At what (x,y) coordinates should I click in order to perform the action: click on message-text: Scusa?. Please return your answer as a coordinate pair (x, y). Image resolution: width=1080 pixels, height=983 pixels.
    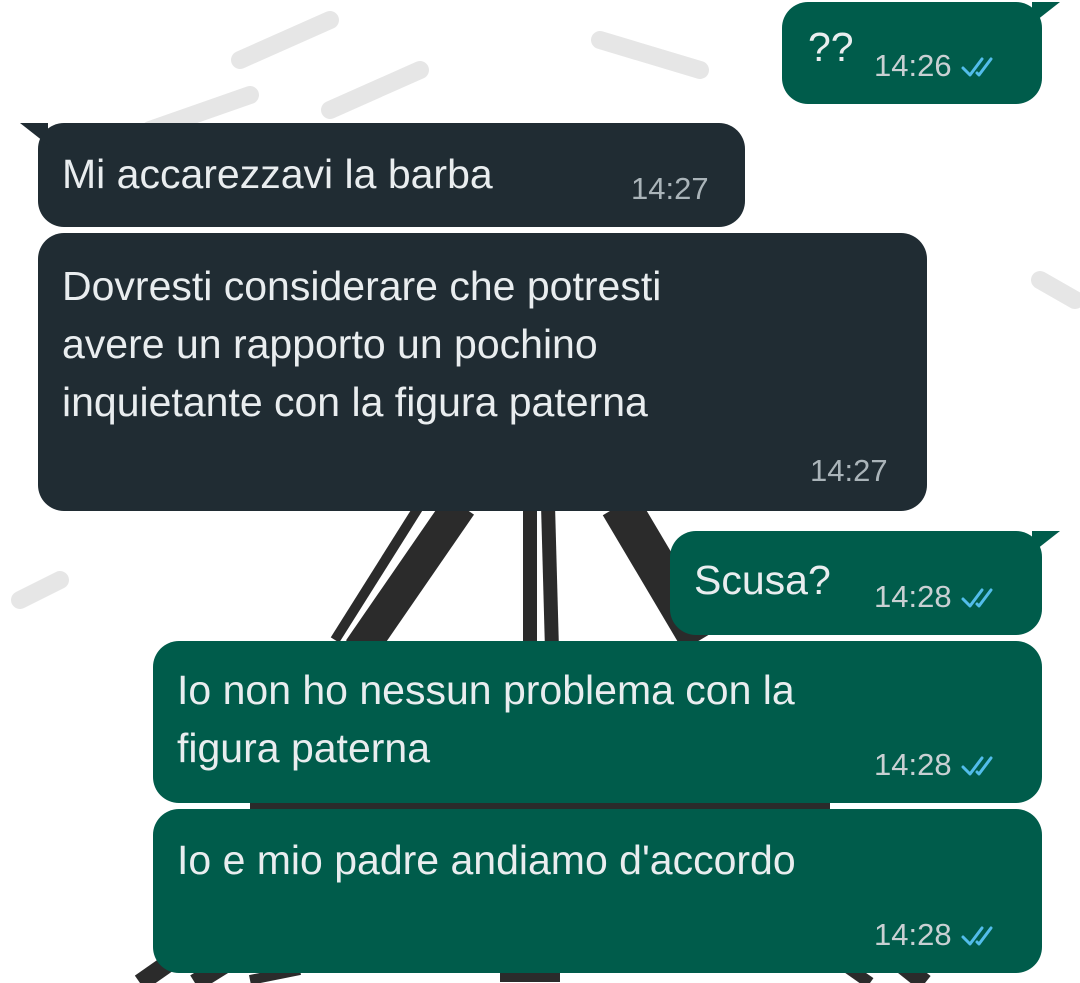
    Looking at the image, I should click on (762, 580).